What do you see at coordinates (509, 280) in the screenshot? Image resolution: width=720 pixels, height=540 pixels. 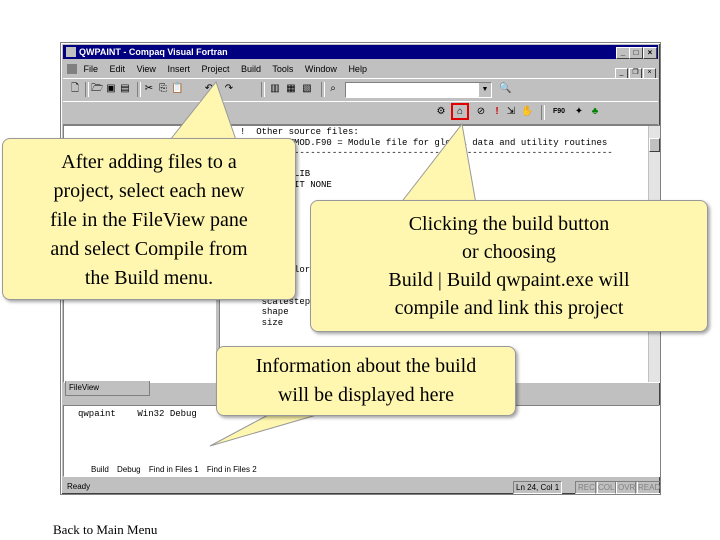 I see `build-callout-line: Build | Build qwpaint.exe will` at bounding box center [509, 280].